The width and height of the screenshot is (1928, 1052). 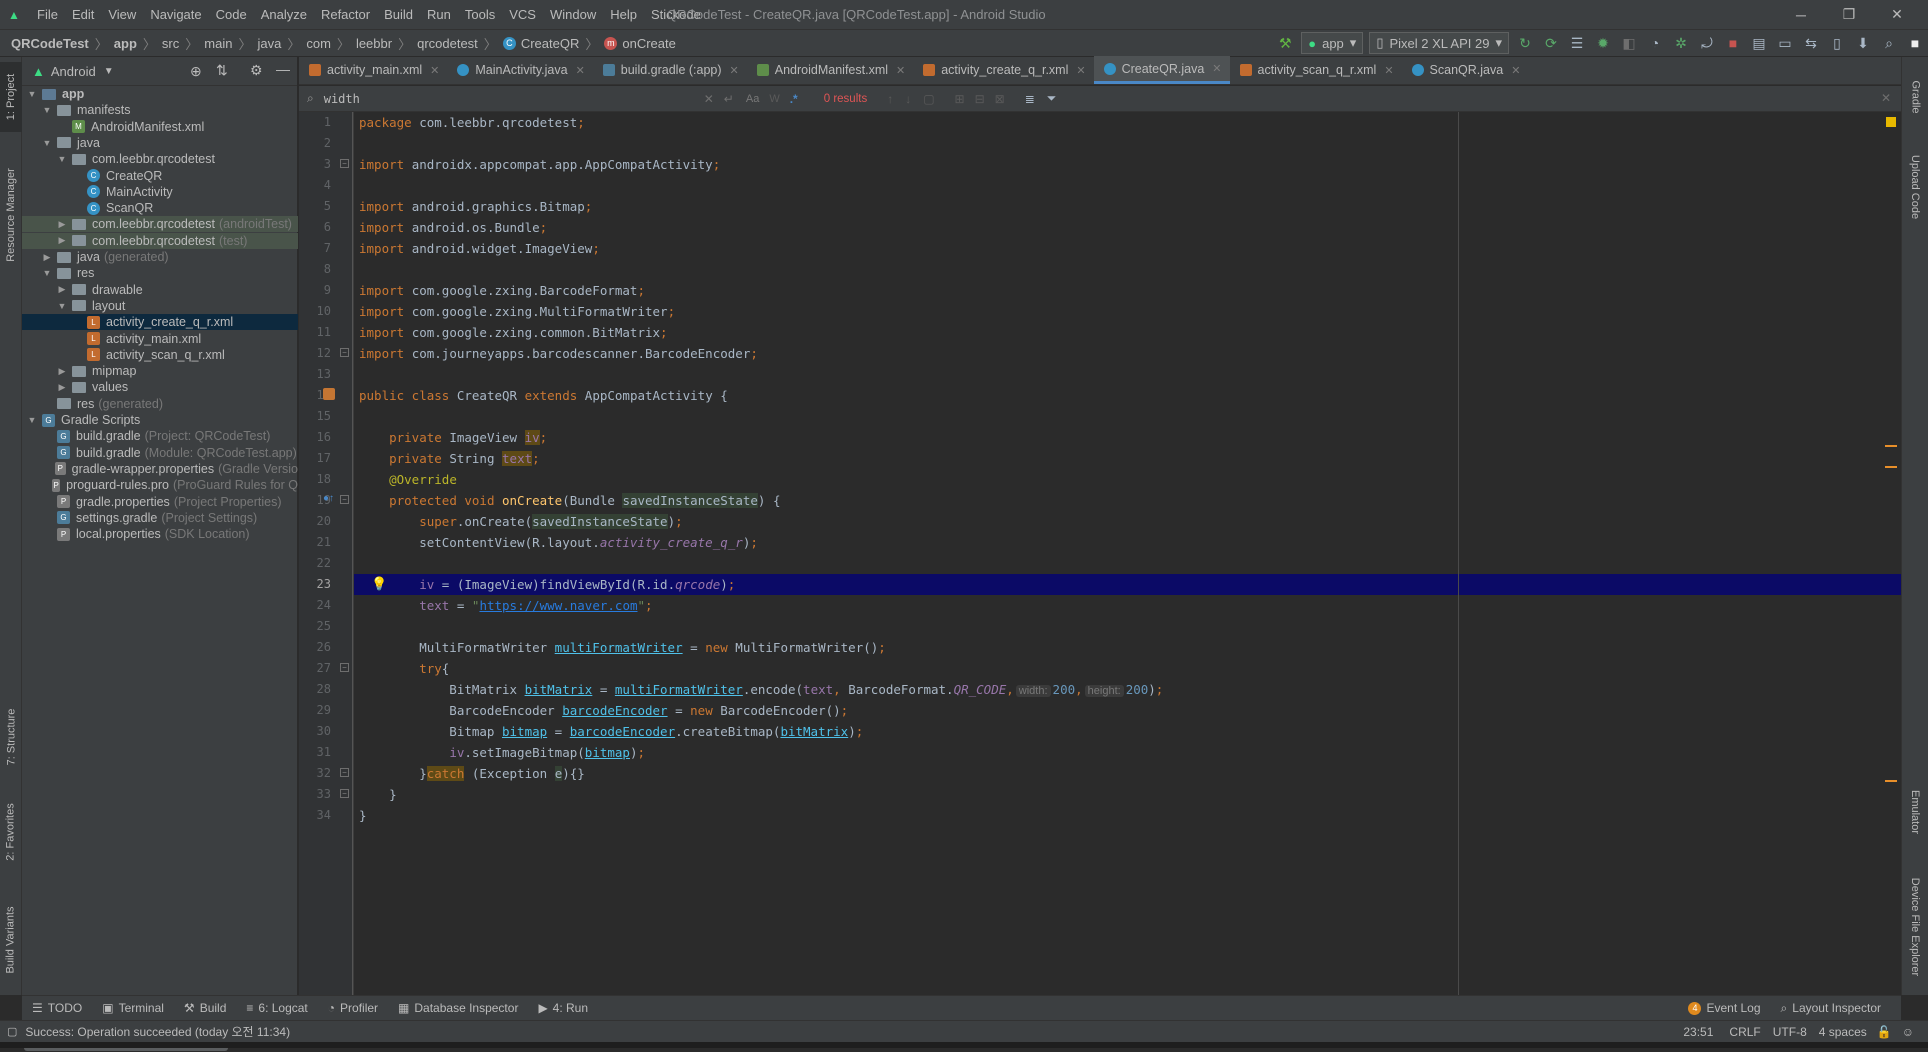 What do you see at coordinates (315, 563) in the screenshot?
I see `line-number: 22` at bounding box center [315, 563].